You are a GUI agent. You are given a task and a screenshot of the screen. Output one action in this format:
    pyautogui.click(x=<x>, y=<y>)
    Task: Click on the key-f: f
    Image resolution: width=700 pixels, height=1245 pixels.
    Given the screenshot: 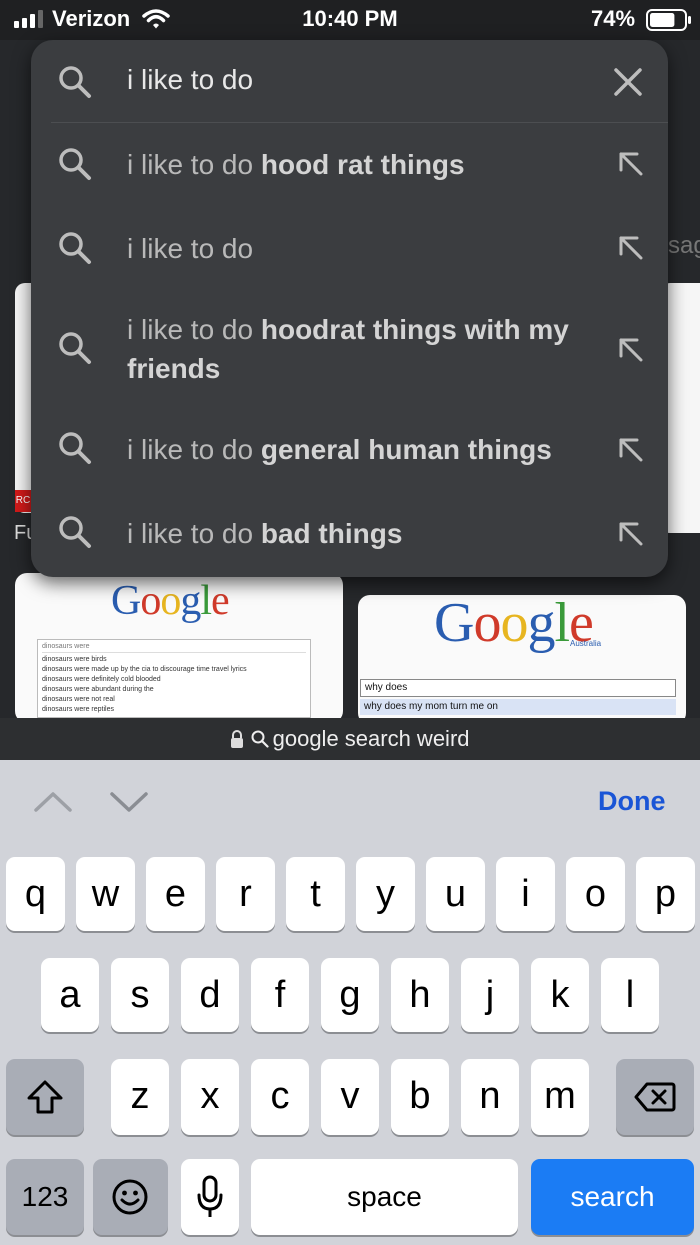 What is the action you would take?
    pyautogui.click(x=280, y=995)
    